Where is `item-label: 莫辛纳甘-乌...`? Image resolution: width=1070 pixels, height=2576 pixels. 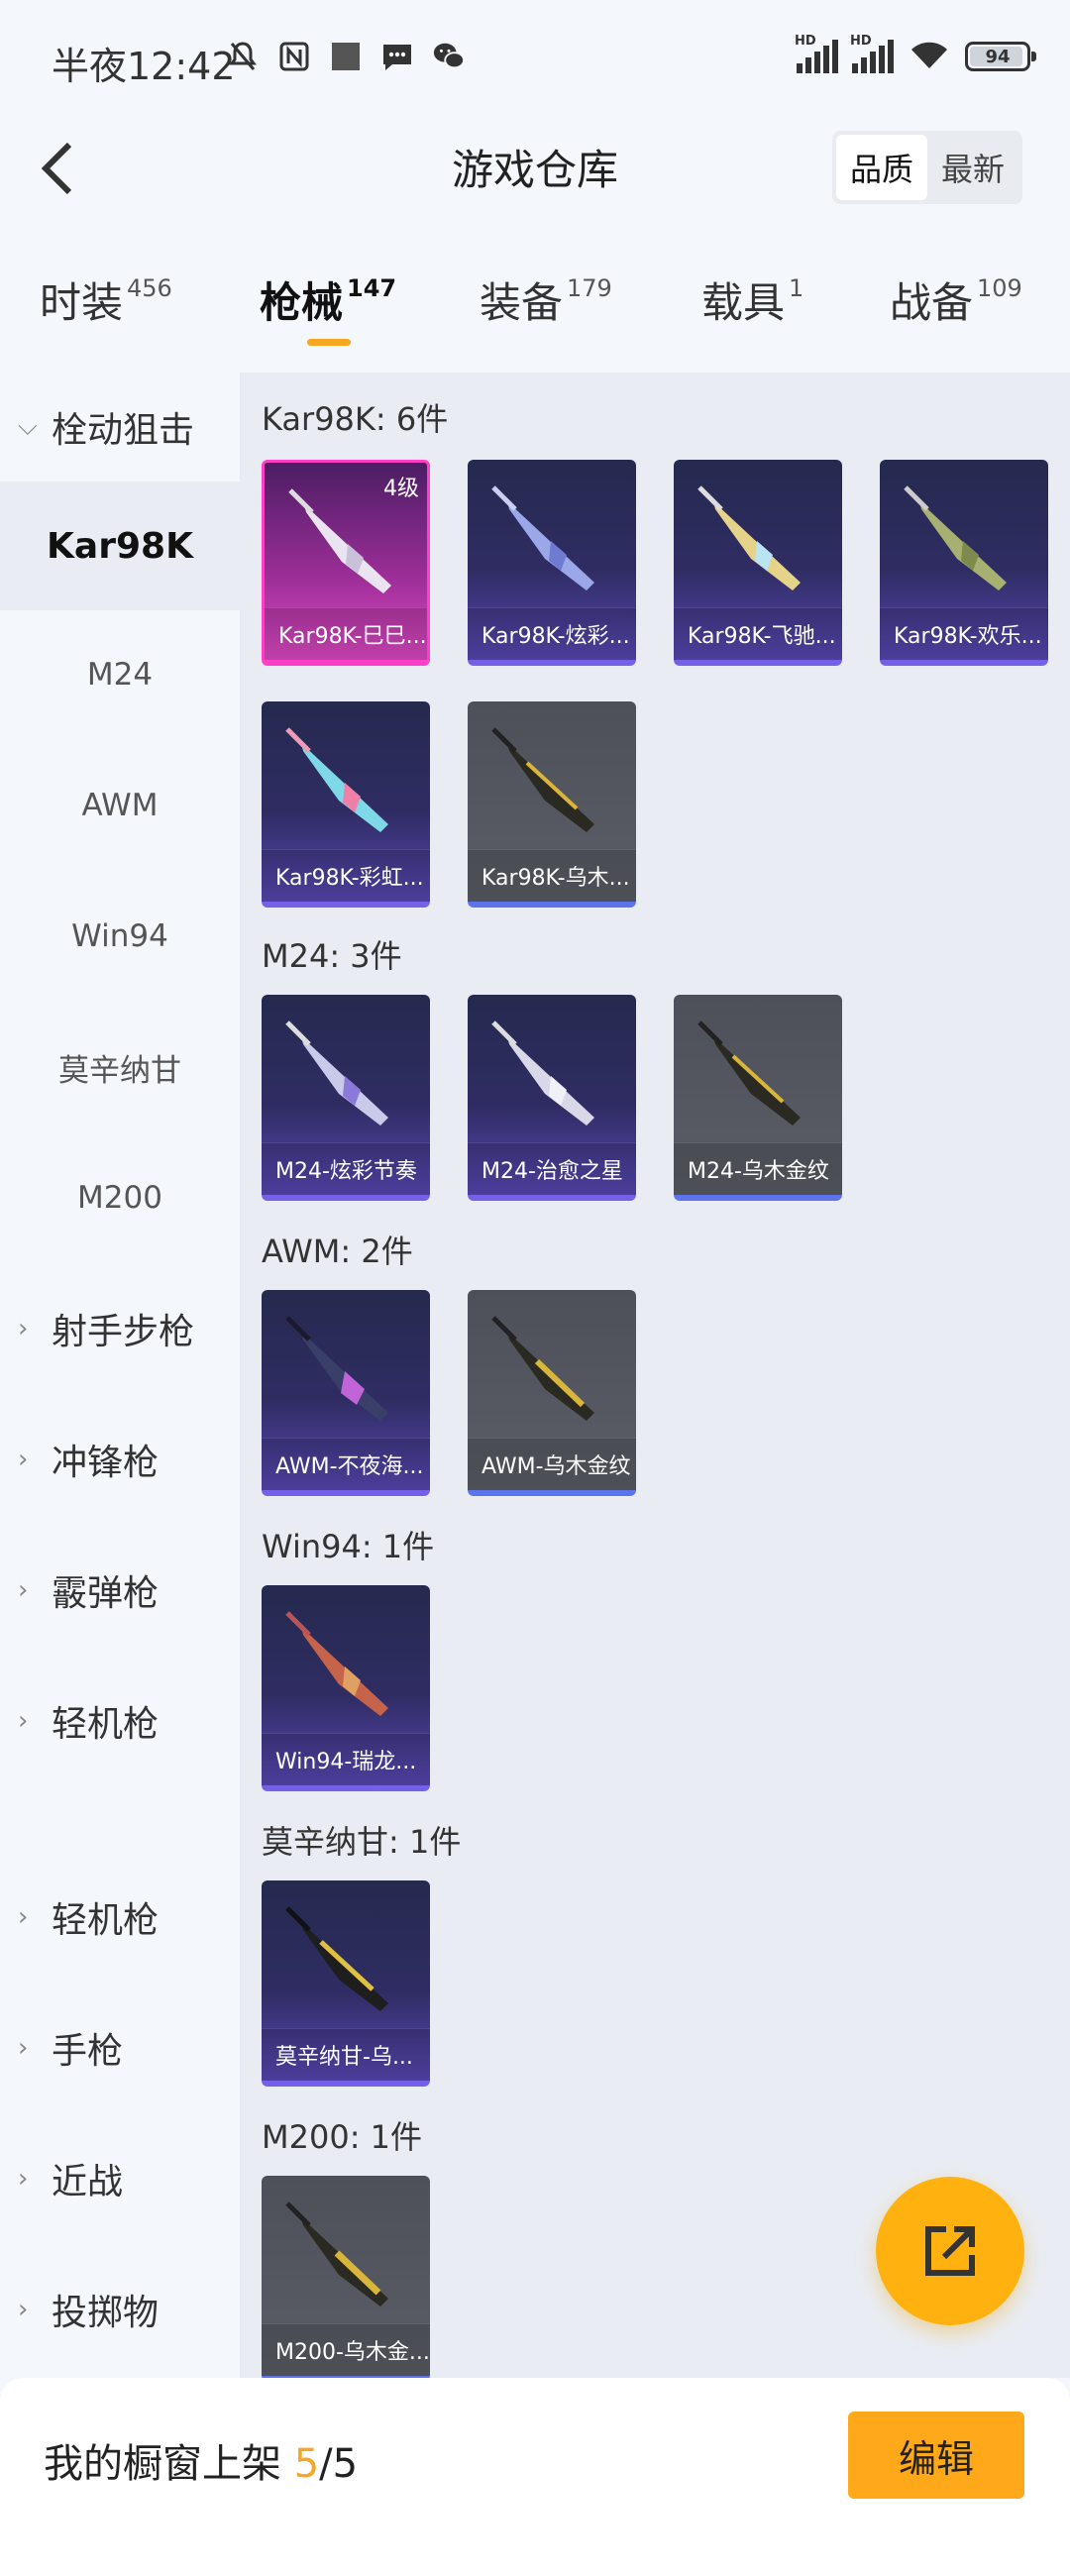
item-label: 莫辛纳甘-乌... is located at coordinates (346, 2055).